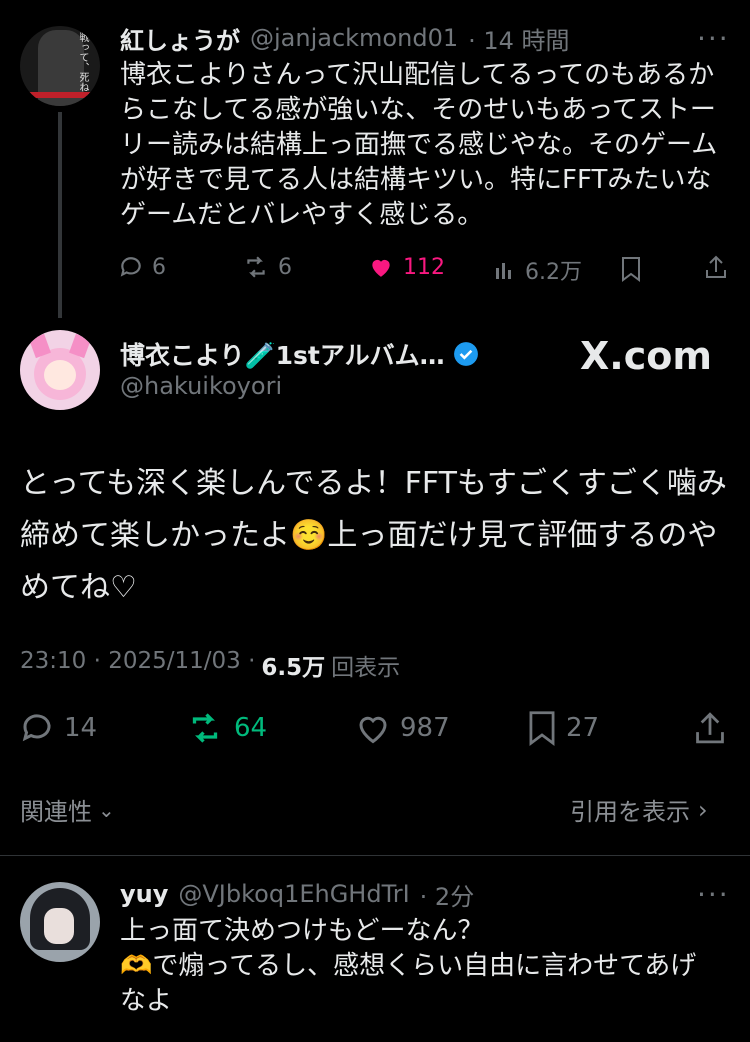 The width and height of the screenshot is (750, 1042). I want to click on reply-time: · 2分, so click(447, 894).